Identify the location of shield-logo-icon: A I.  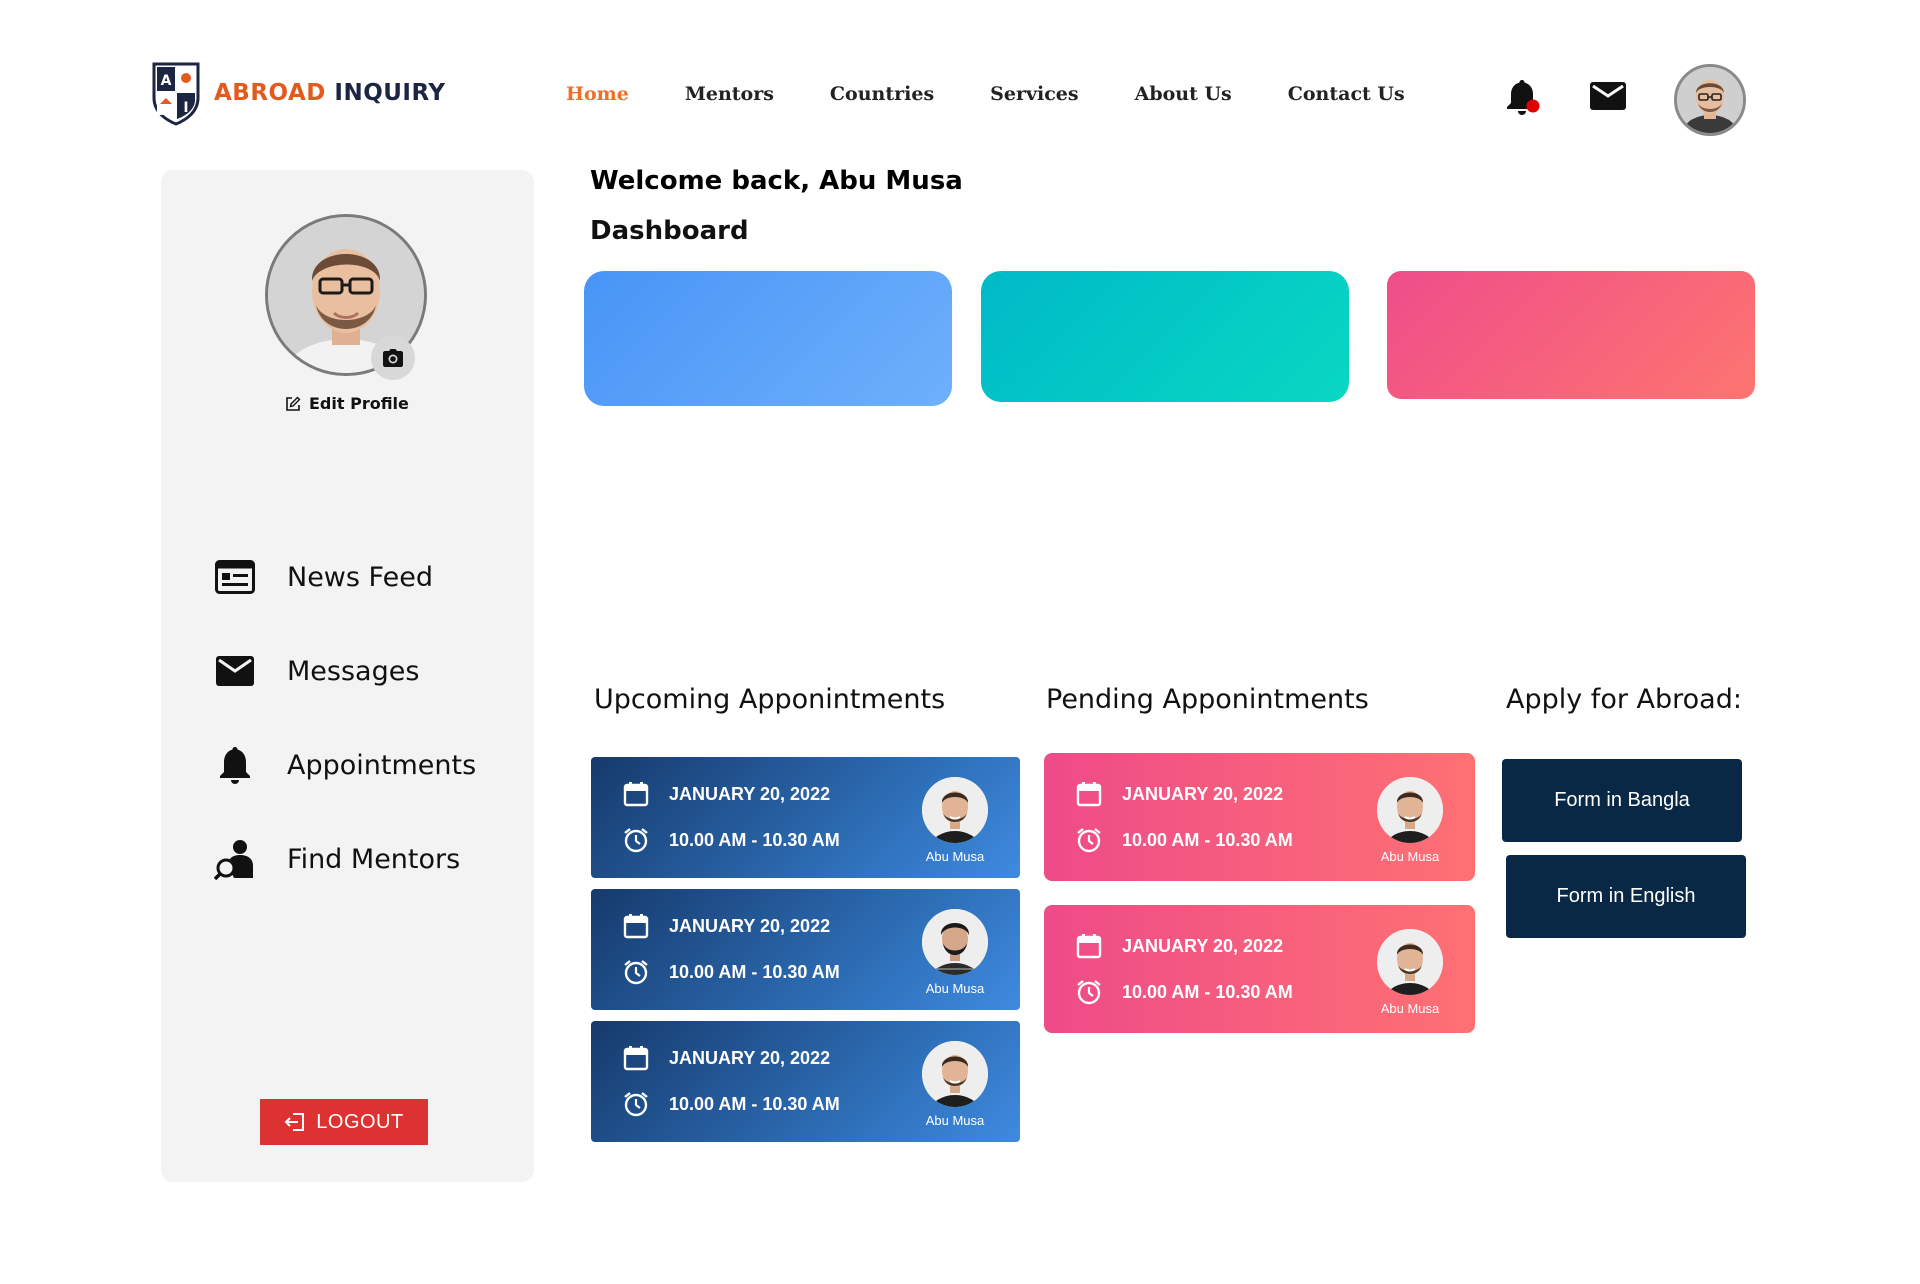
(176, 93).